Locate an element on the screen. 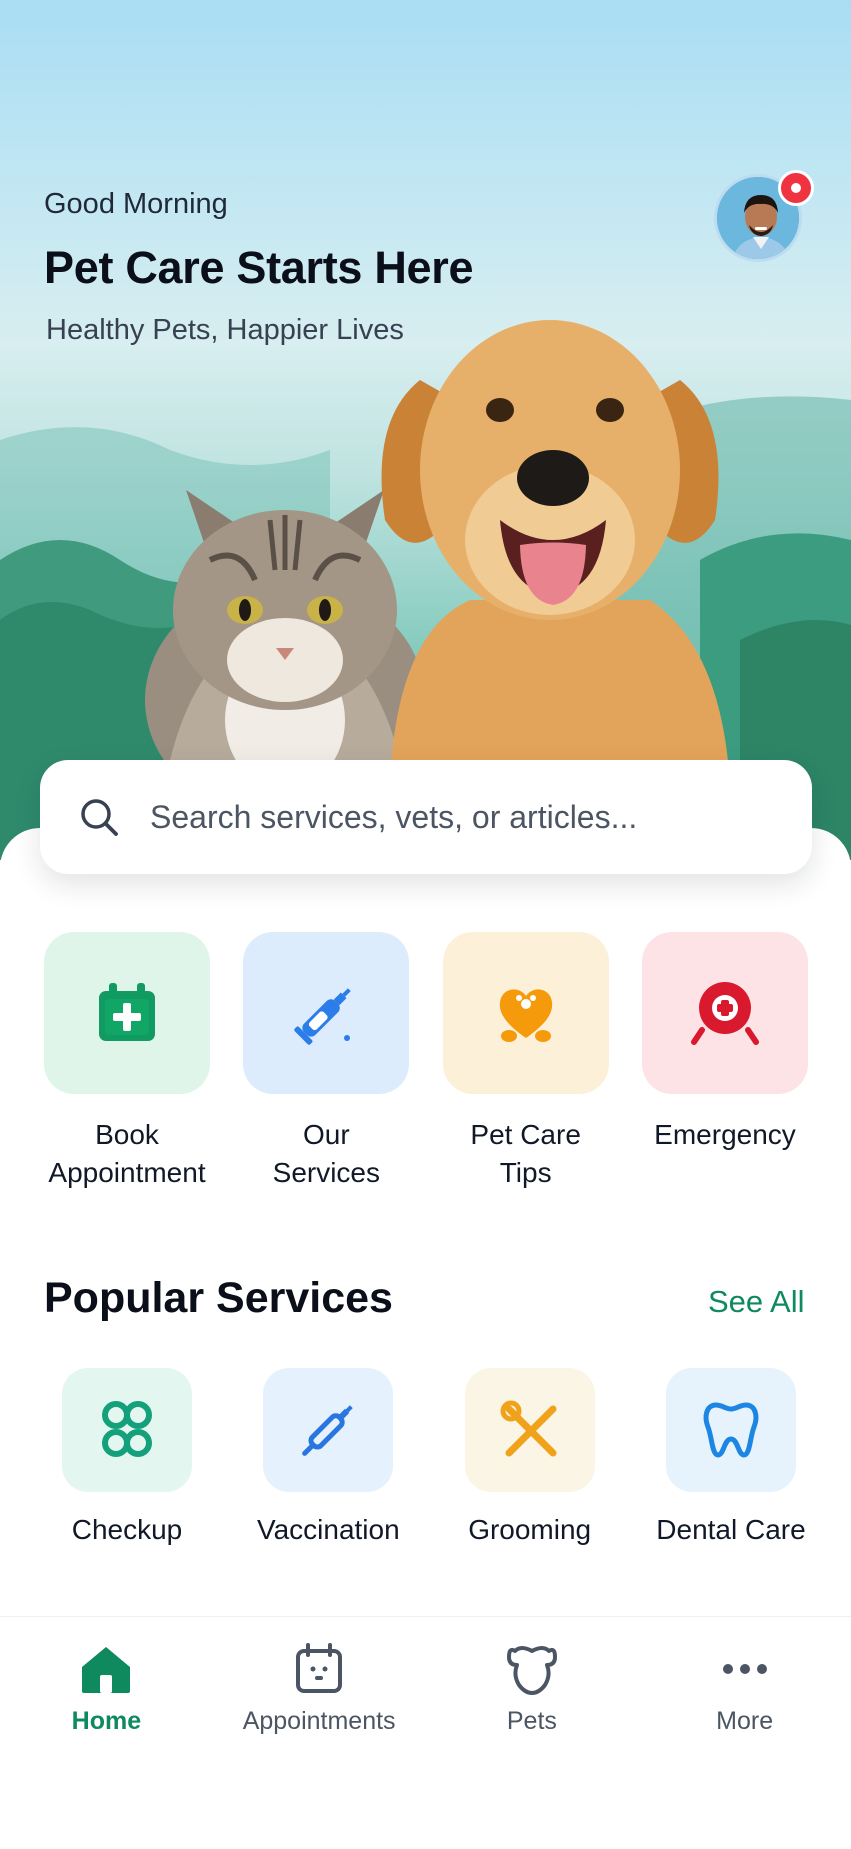 Image resolution: width=851 pixels, height=1849 pixels. service-dental-care: Dental Care is located at coordinates (731, 1457).